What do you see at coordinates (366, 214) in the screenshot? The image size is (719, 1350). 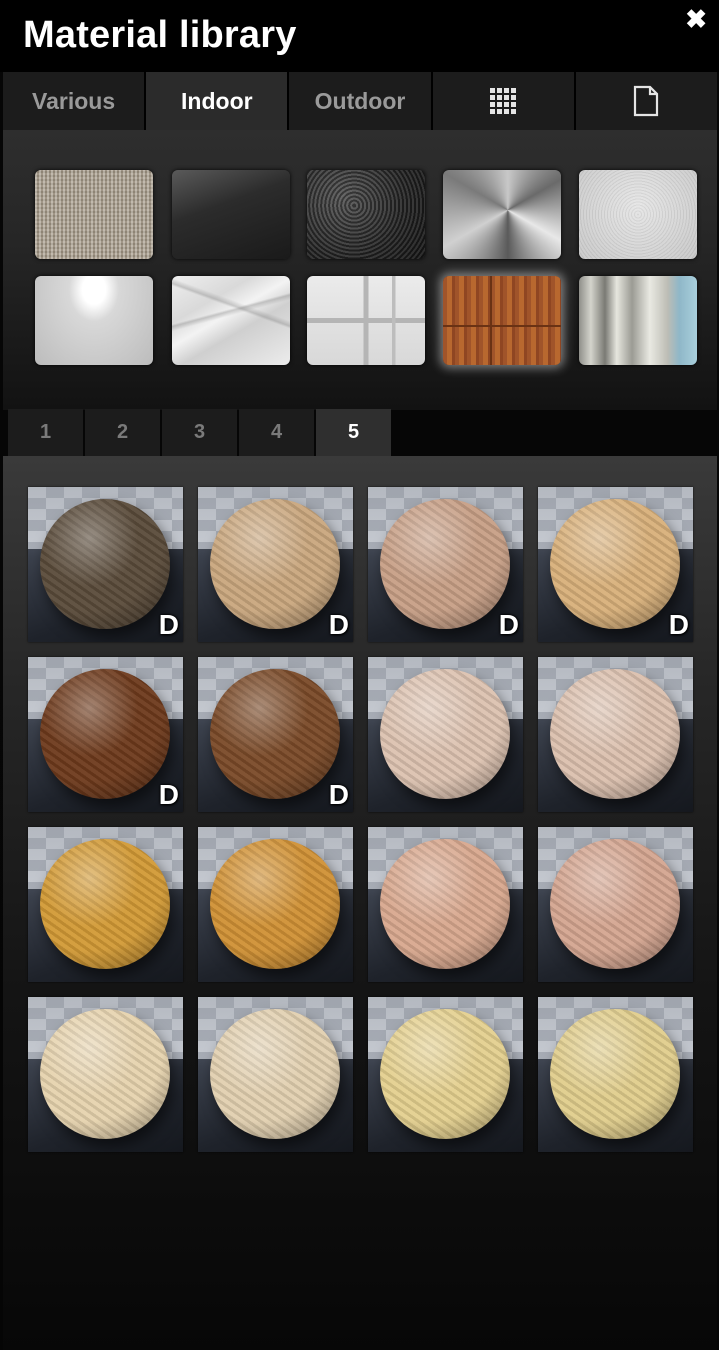 I see `material-thumb-black-leather` at bounding box center [366, 214].